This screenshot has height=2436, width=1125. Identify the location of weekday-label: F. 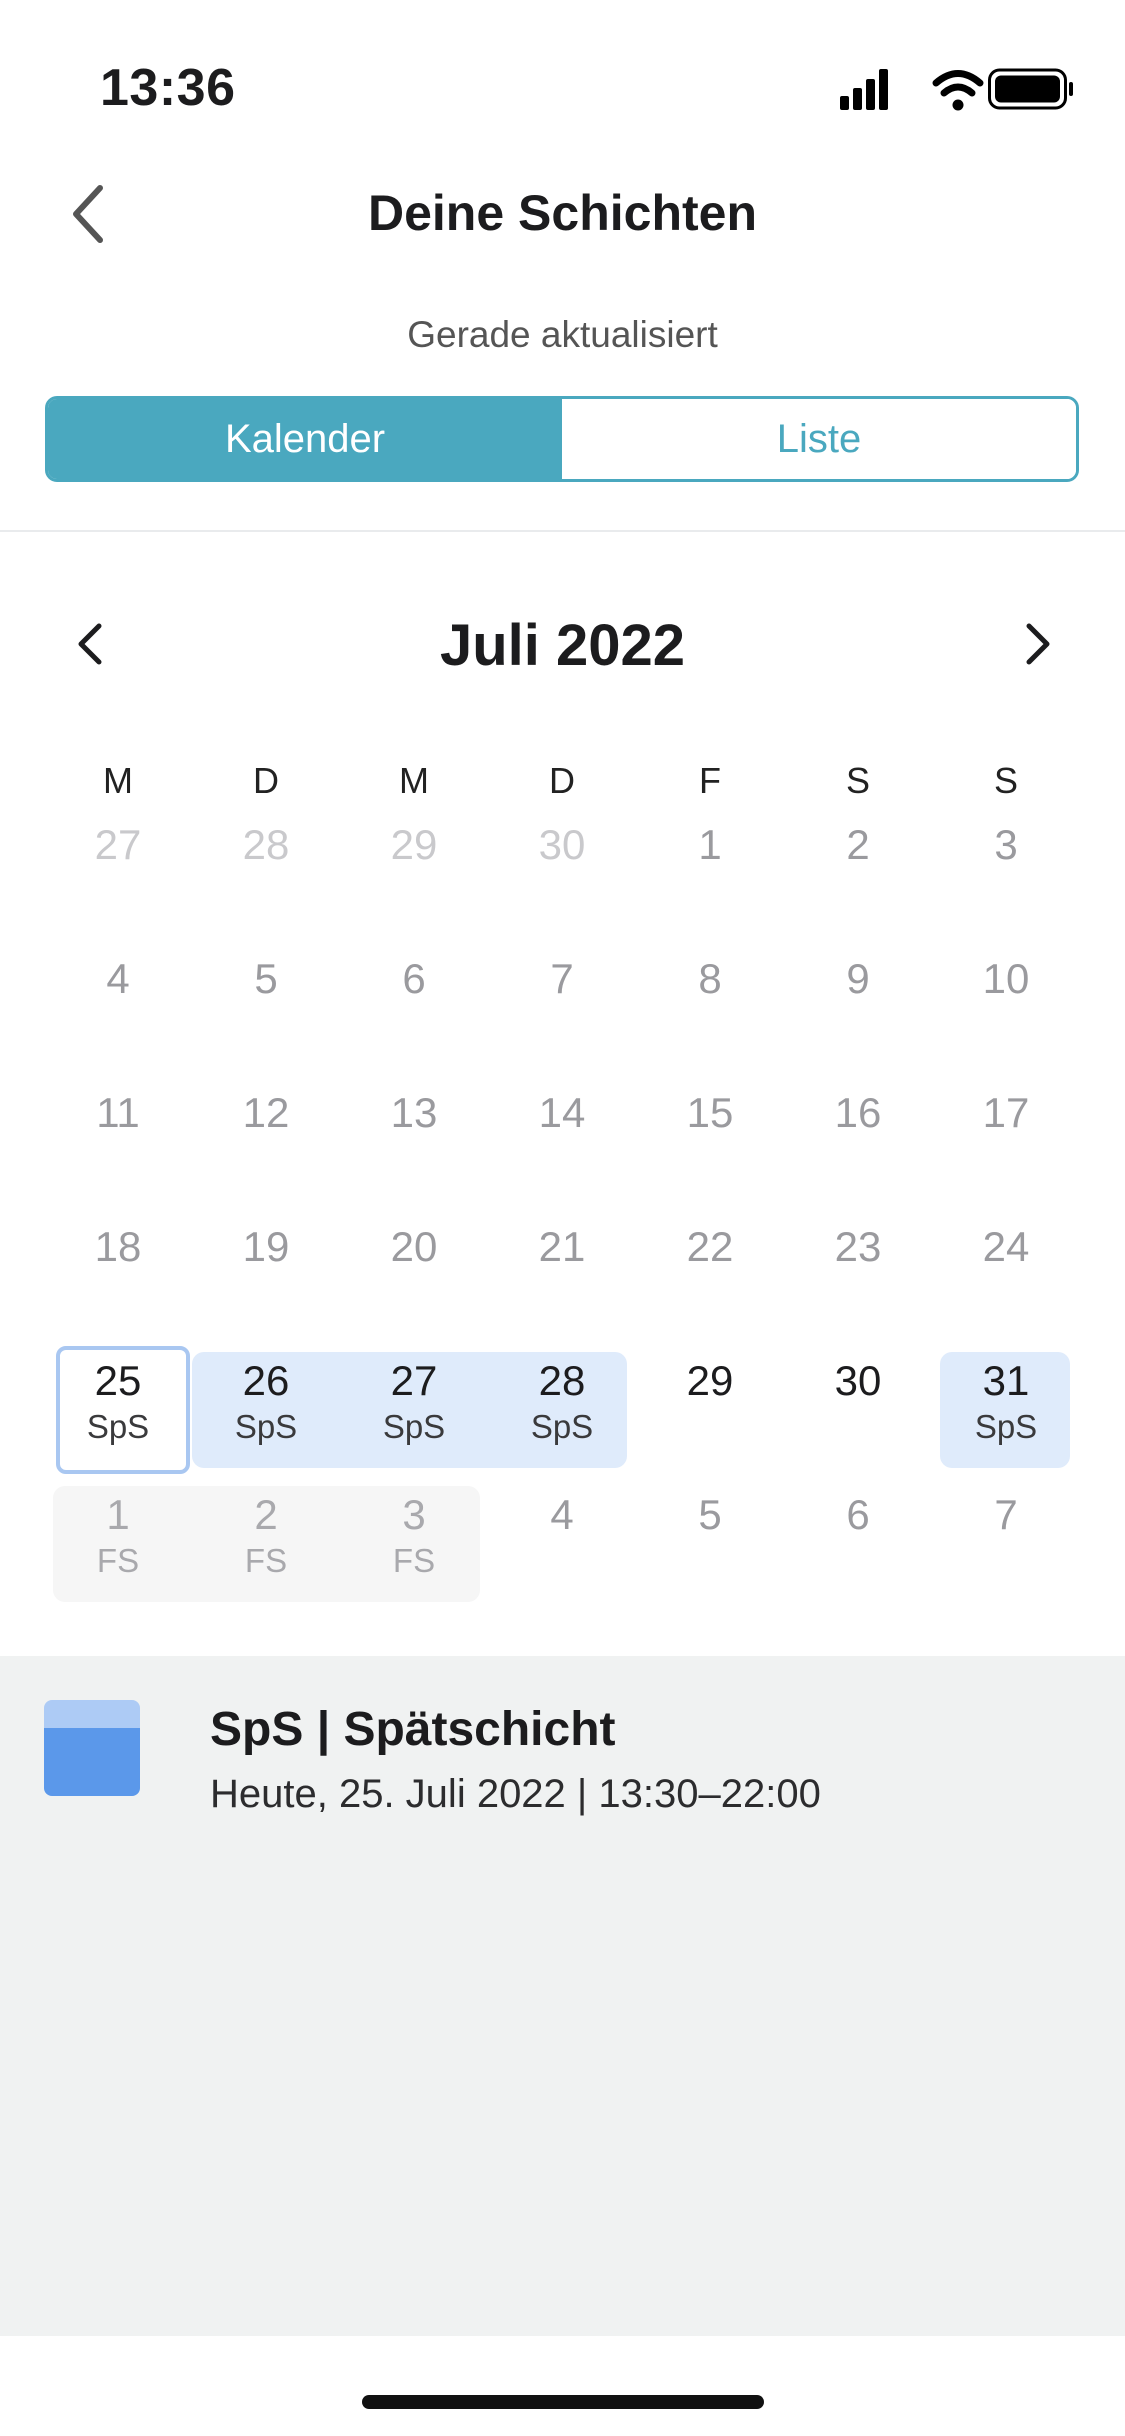
(710, 780).